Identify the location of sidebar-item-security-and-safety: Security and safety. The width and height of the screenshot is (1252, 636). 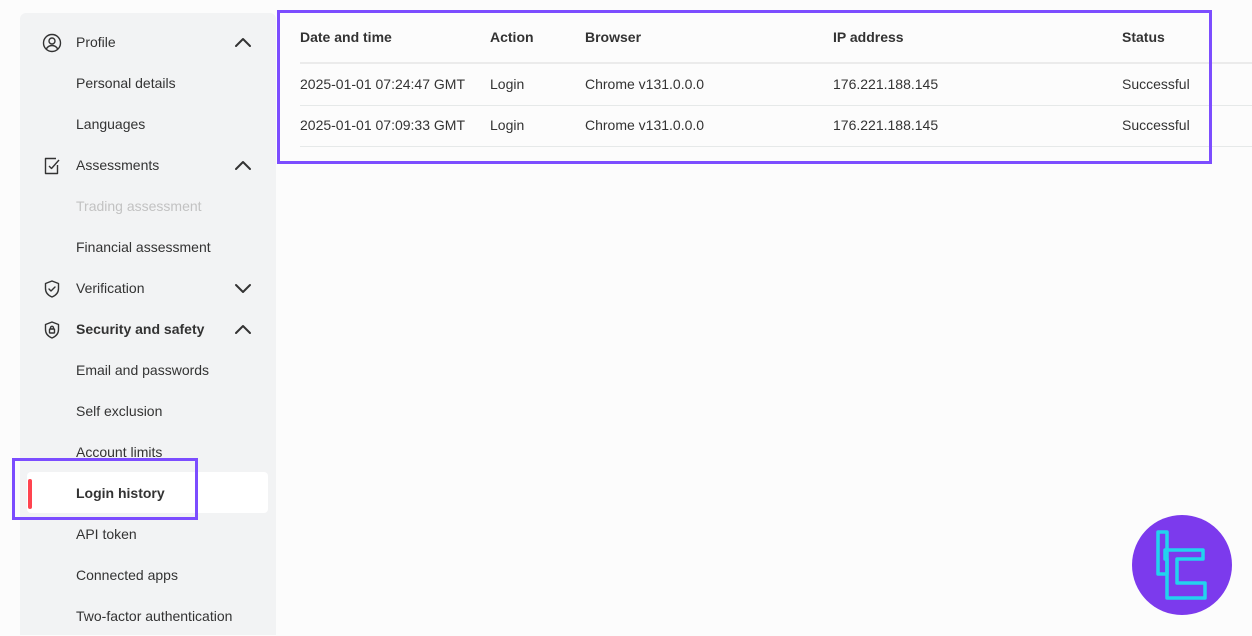
(148, 328).